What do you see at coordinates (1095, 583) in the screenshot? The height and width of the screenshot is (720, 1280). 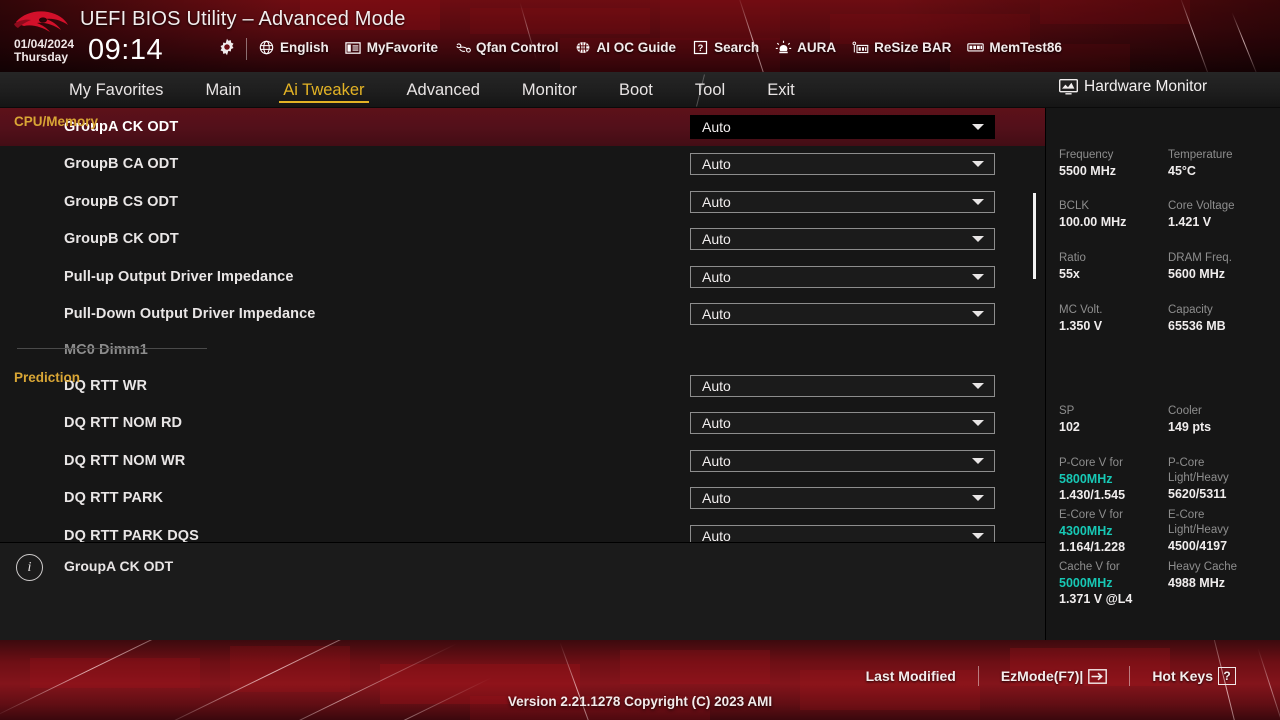 I see `hwm-metric-cache-voltage: Cache V for 5000MHz 1.371 V @L4` at bounding box center [1095, 583].